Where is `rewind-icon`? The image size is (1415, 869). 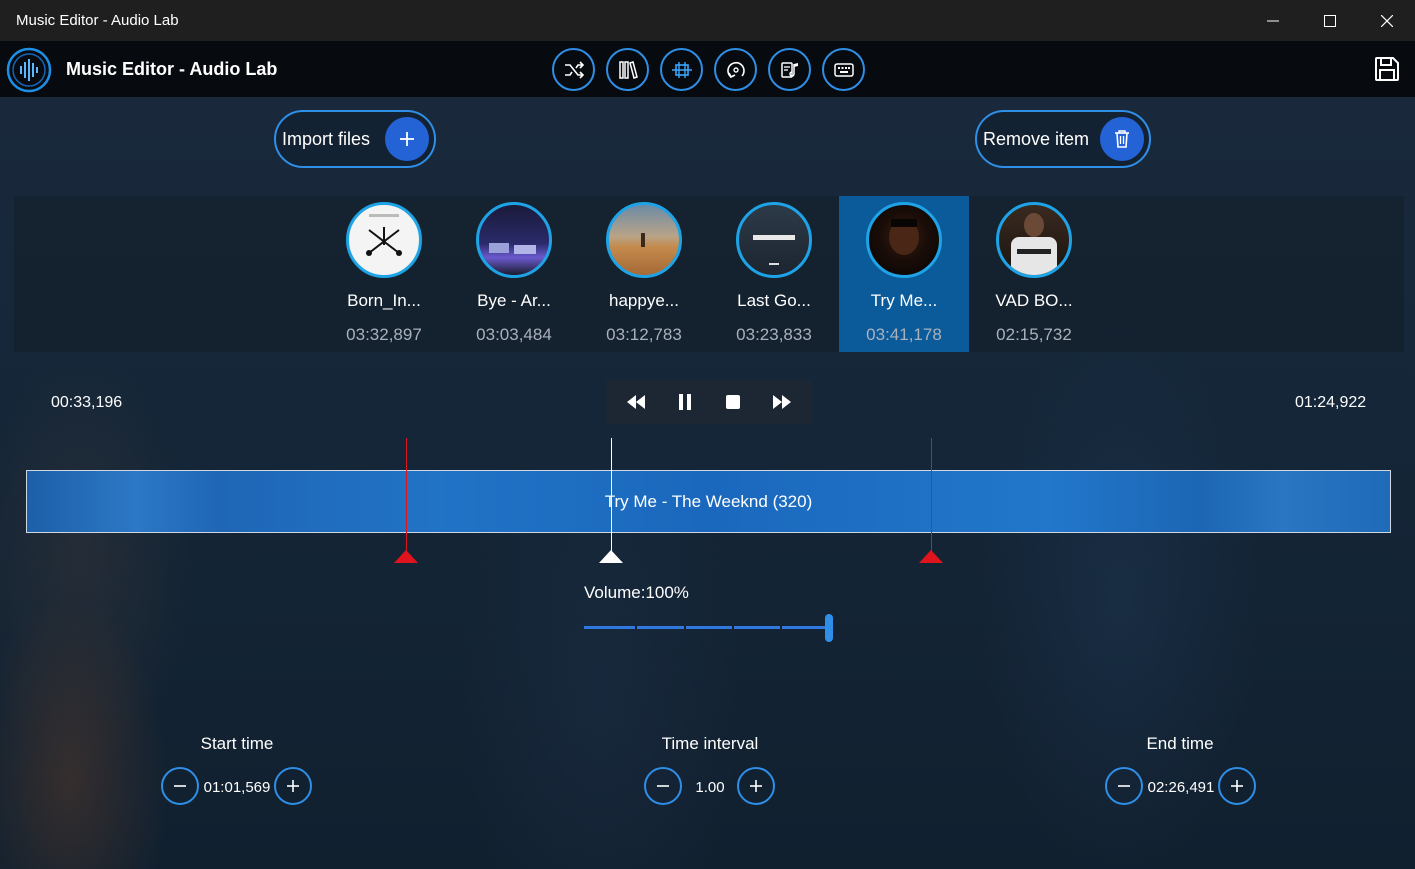 rewind-icon is located at coordinates (636, 402).